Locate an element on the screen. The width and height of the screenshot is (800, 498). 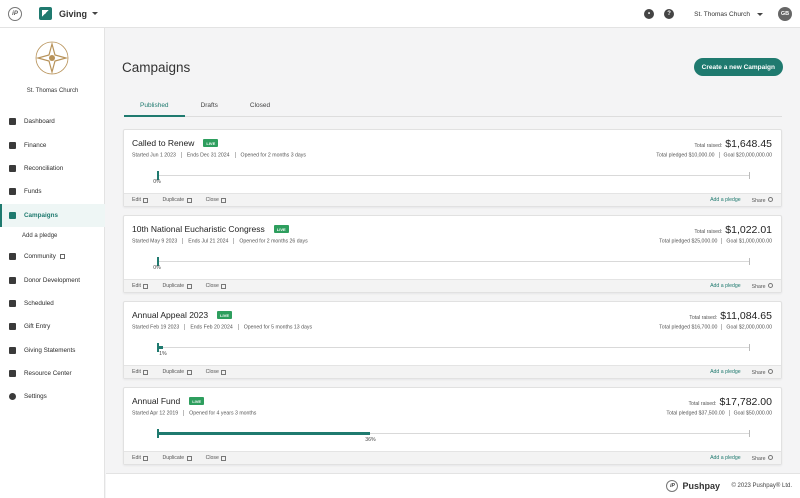
notification-icon: • is located at coordinates (649, 14).